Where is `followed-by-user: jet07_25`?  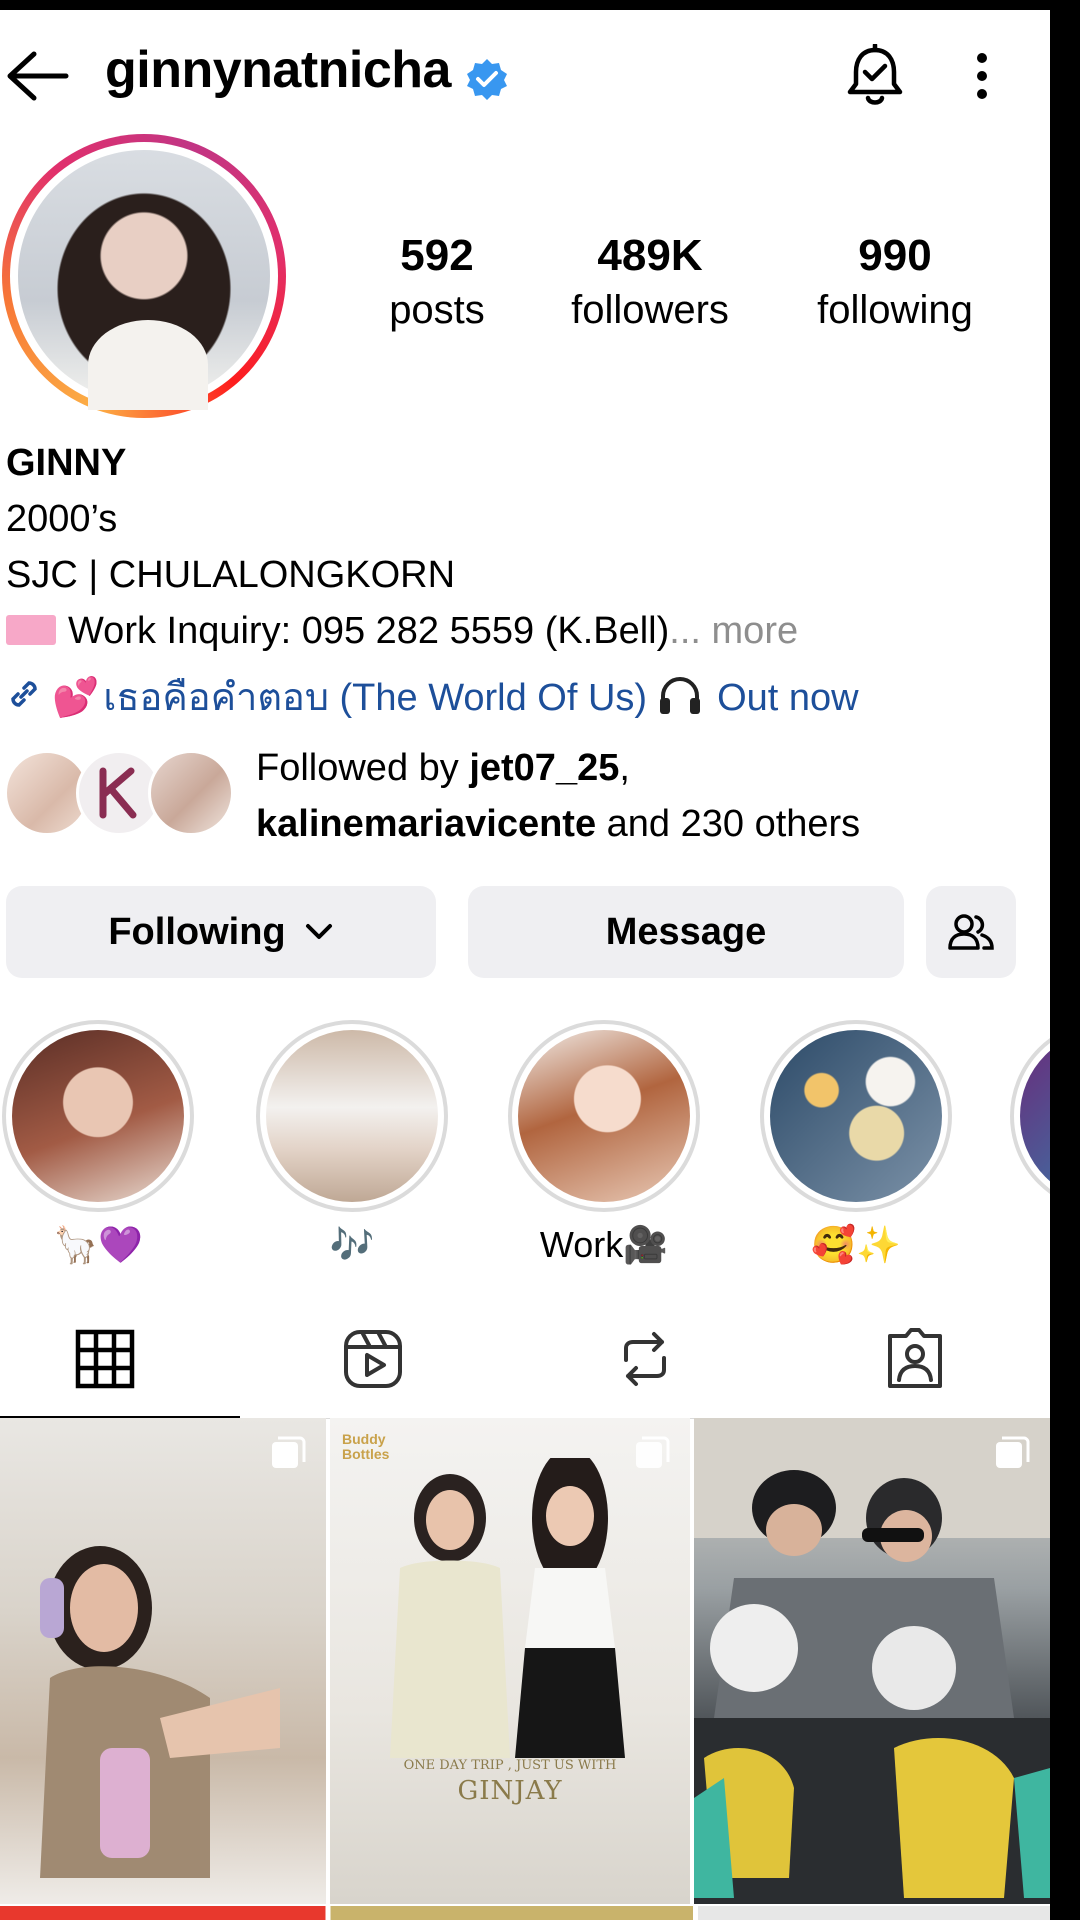 followed-by-user: jet07_25 is located at coordinates (544, 768).